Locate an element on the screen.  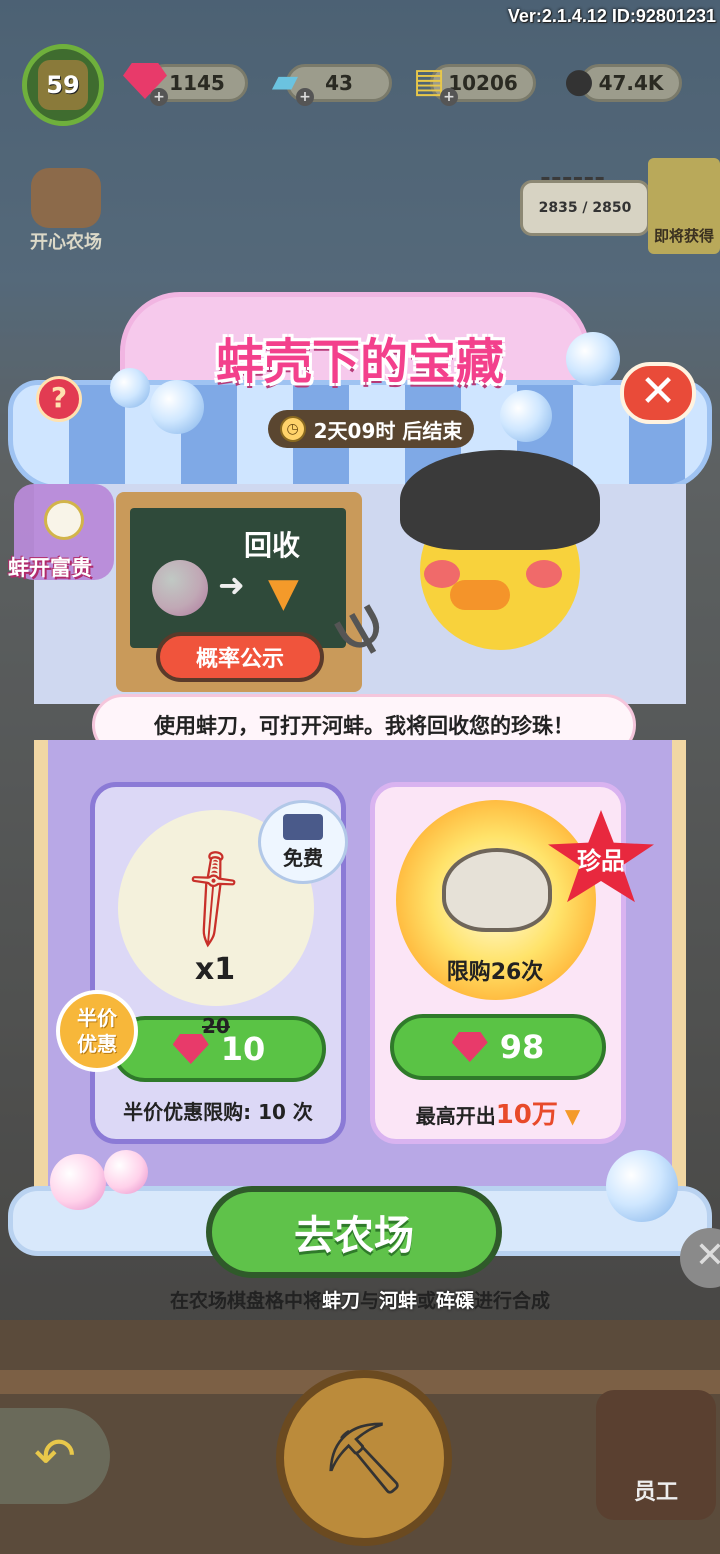
upcoming-reward-label: 即将获得 is located at coordinates (683, 236).